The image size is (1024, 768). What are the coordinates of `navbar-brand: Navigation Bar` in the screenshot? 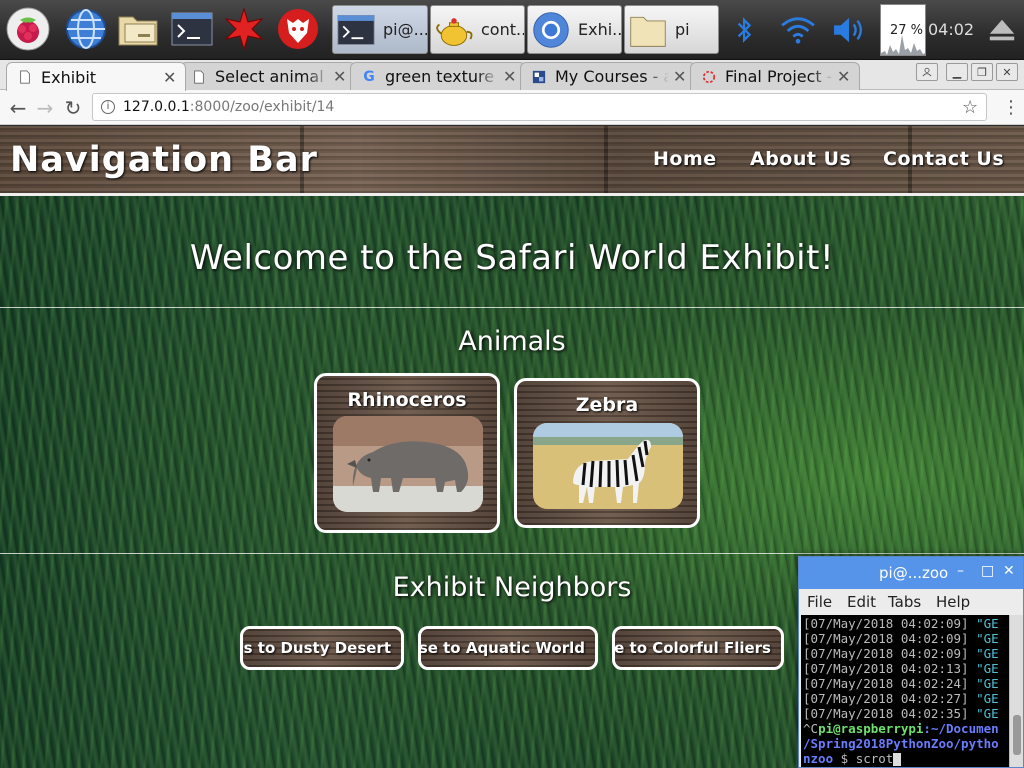 It's located at (164, 160).